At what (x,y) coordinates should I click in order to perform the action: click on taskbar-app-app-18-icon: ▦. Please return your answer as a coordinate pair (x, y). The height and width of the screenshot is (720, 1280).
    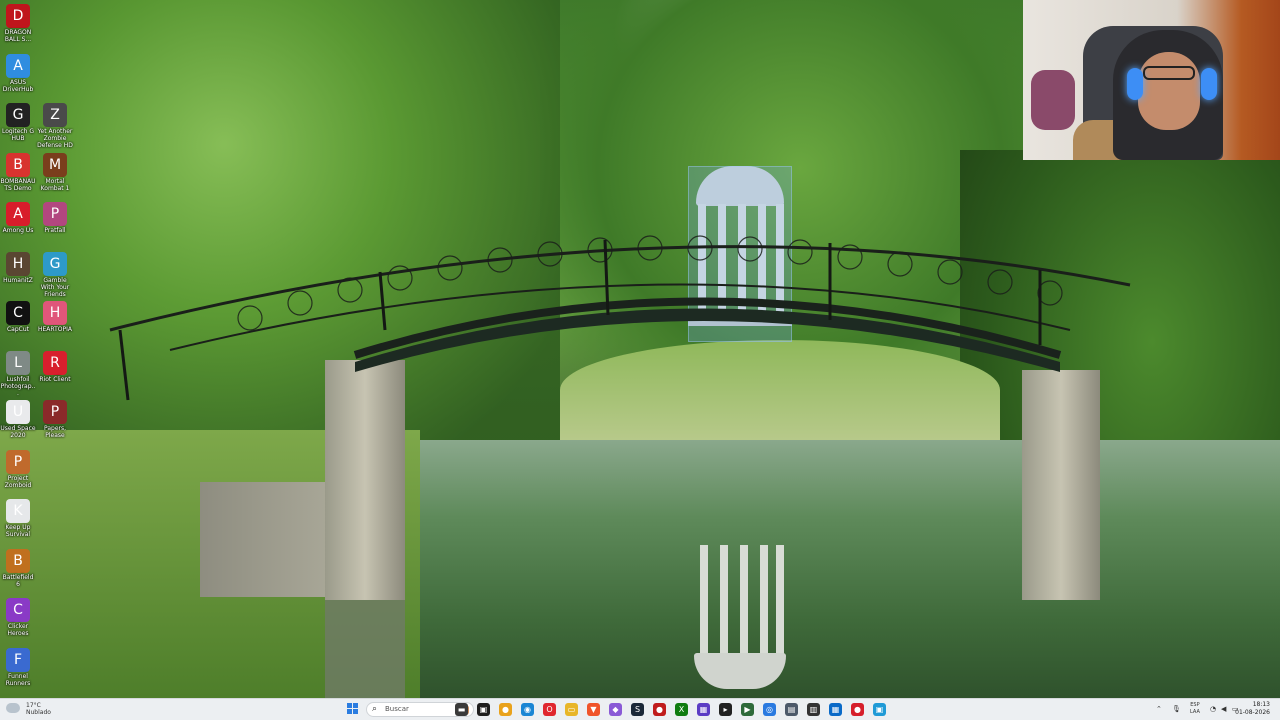
    Looking at the image, I should click on (835, 709).